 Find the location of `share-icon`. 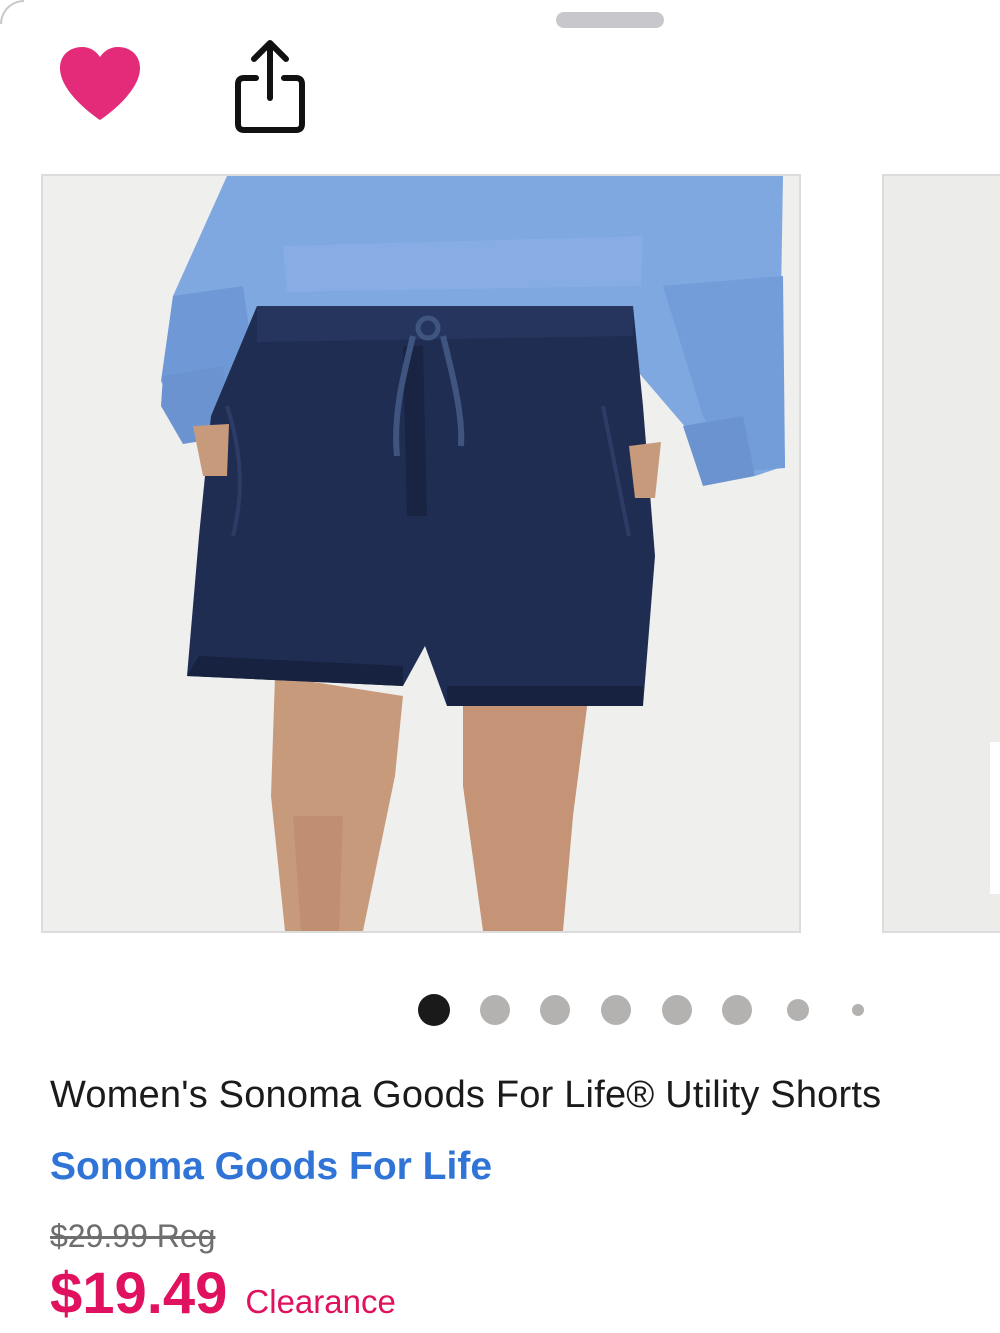

share-icon is located at coordinates (270, 86).